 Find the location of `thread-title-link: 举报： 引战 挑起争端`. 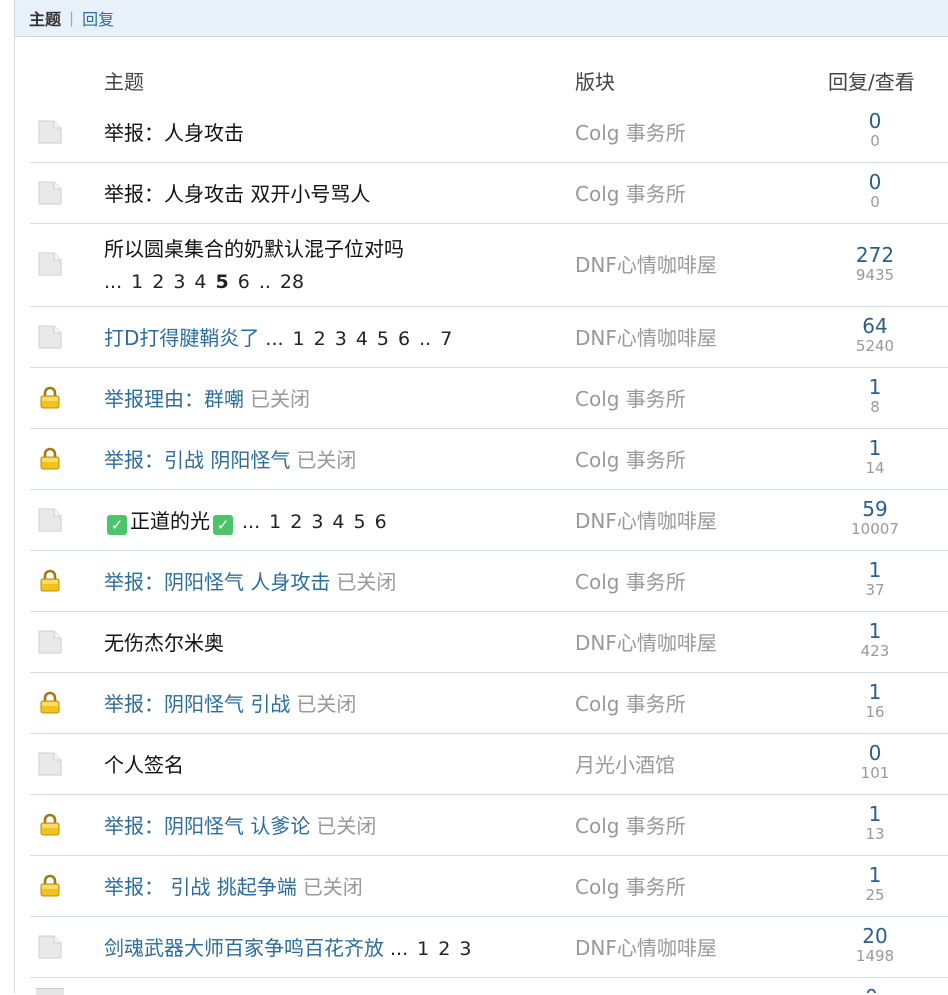

thread-title-link: 举报： 引战 挑起争端 is located at coordinates (200, 887).